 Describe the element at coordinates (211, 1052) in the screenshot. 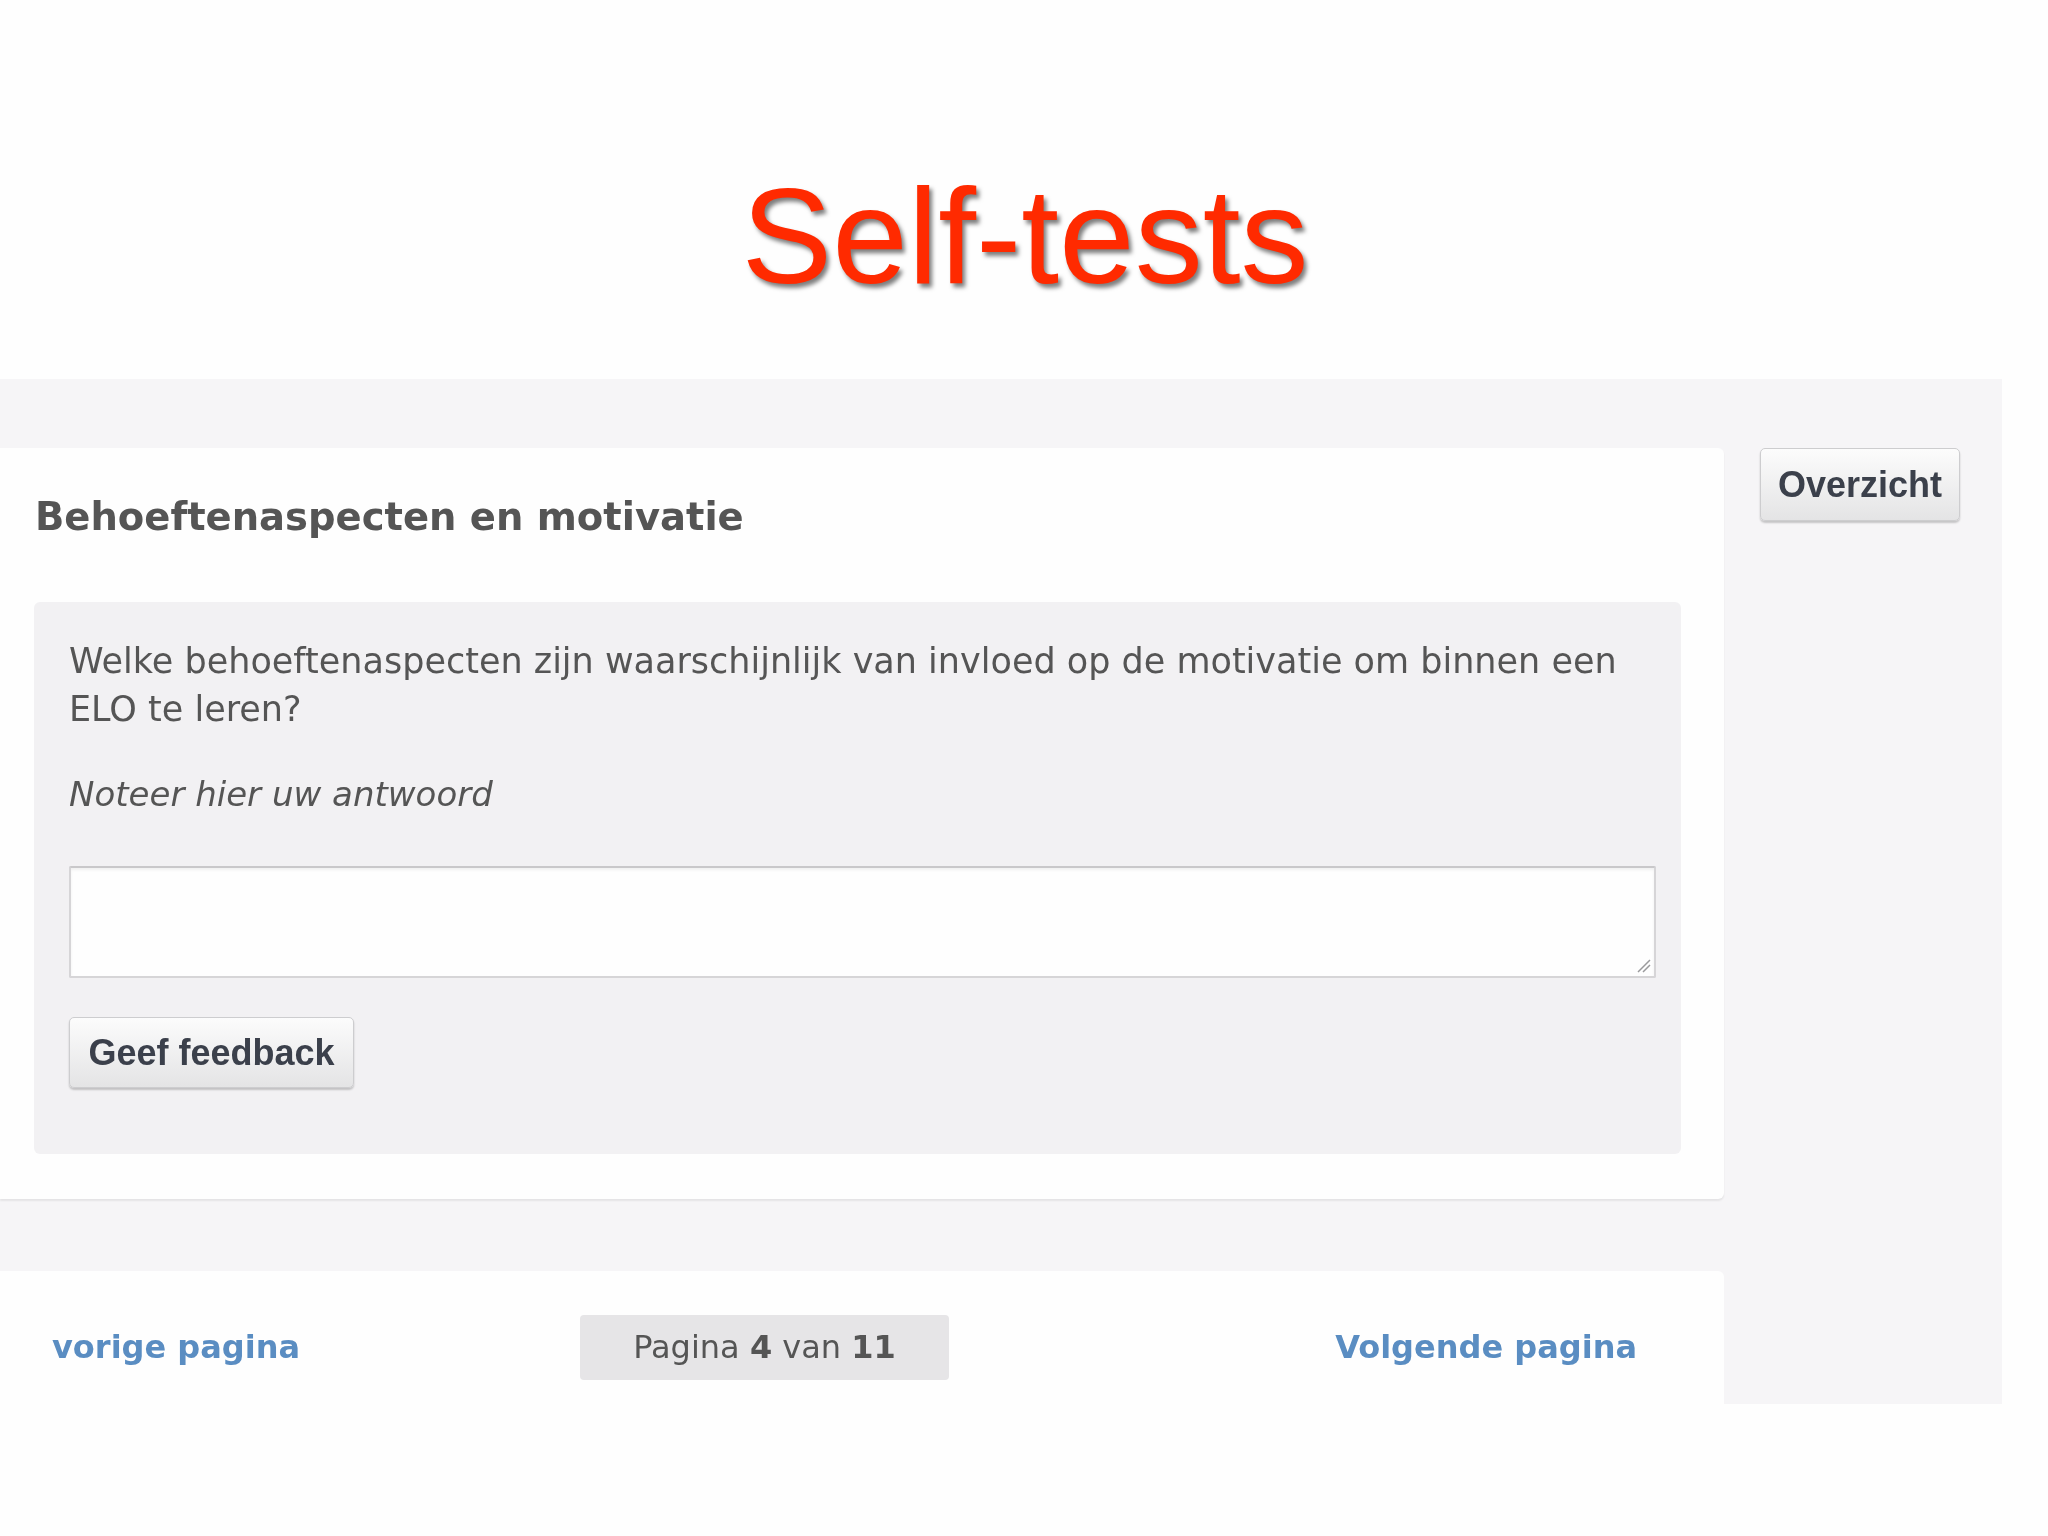

I see `feedback-button: Geef feedback` at that location.